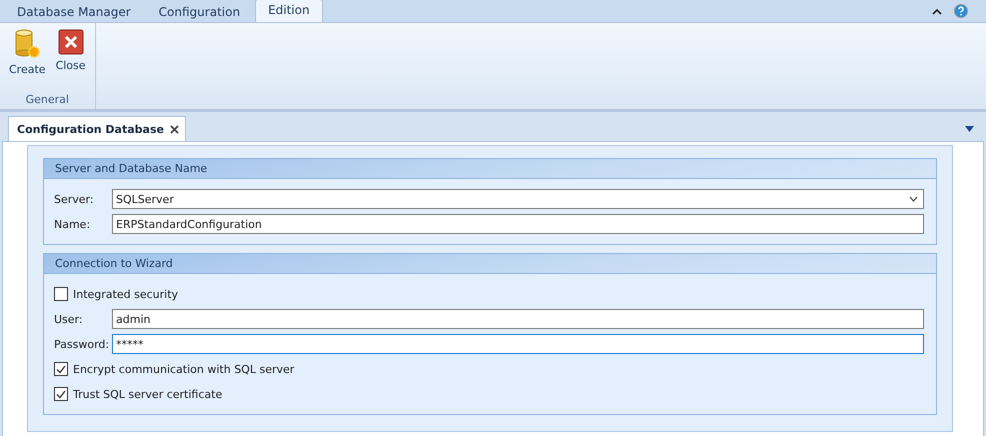  Describe the element at coordinates (518, 319) in the screenshot. I see `input-field: admin` at that location.